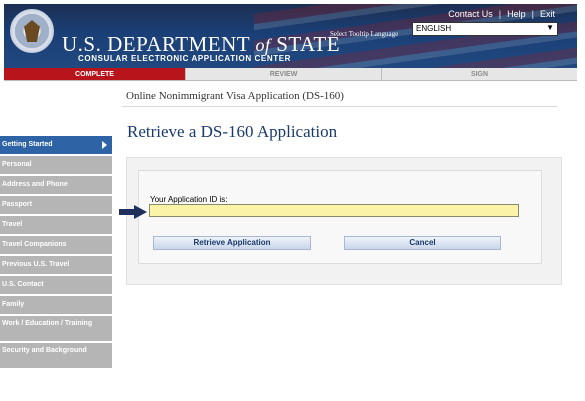 The width and height of the screenshot is (585, 401). Describe the element at coordinates (232, 131) in the screenshot. I see `page-title: Retrieve a DS-160 Application` at that location.